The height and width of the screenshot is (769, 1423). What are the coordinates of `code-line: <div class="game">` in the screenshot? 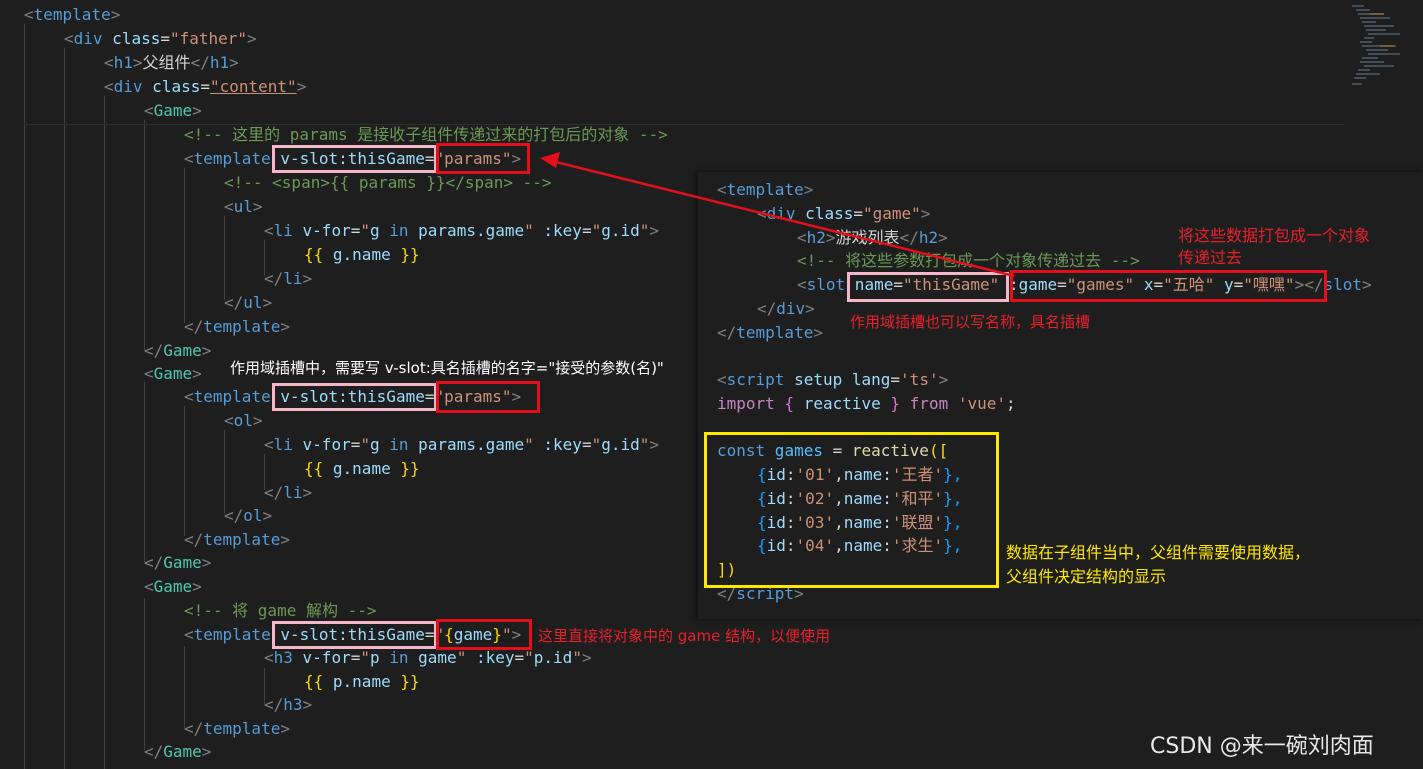 It's located at (844, 213).